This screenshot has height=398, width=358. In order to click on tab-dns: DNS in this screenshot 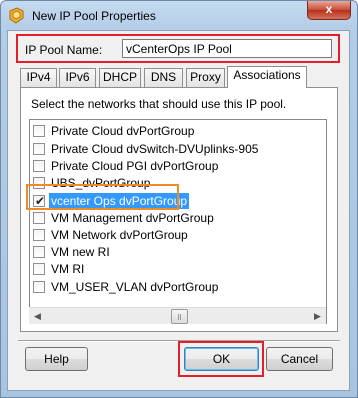, I will do `click(163, 77)`.